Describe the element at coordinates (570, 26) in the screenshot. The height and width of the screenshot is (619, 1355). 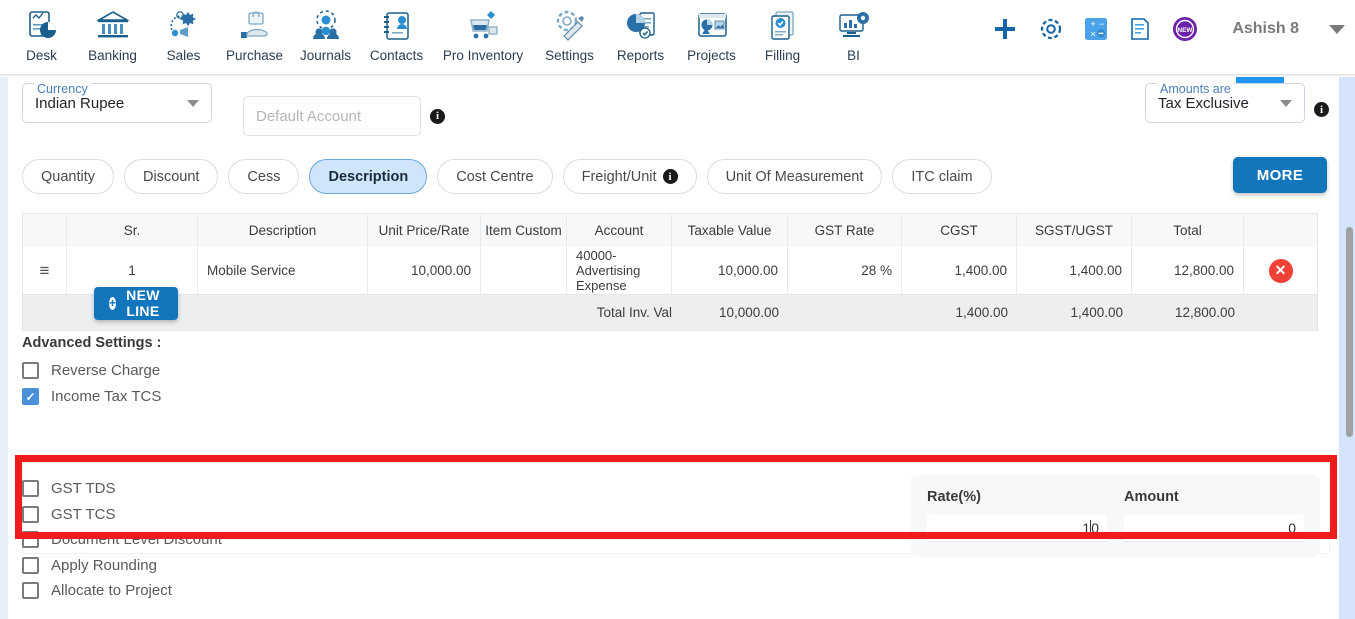
I see `settings-icon` at that location.